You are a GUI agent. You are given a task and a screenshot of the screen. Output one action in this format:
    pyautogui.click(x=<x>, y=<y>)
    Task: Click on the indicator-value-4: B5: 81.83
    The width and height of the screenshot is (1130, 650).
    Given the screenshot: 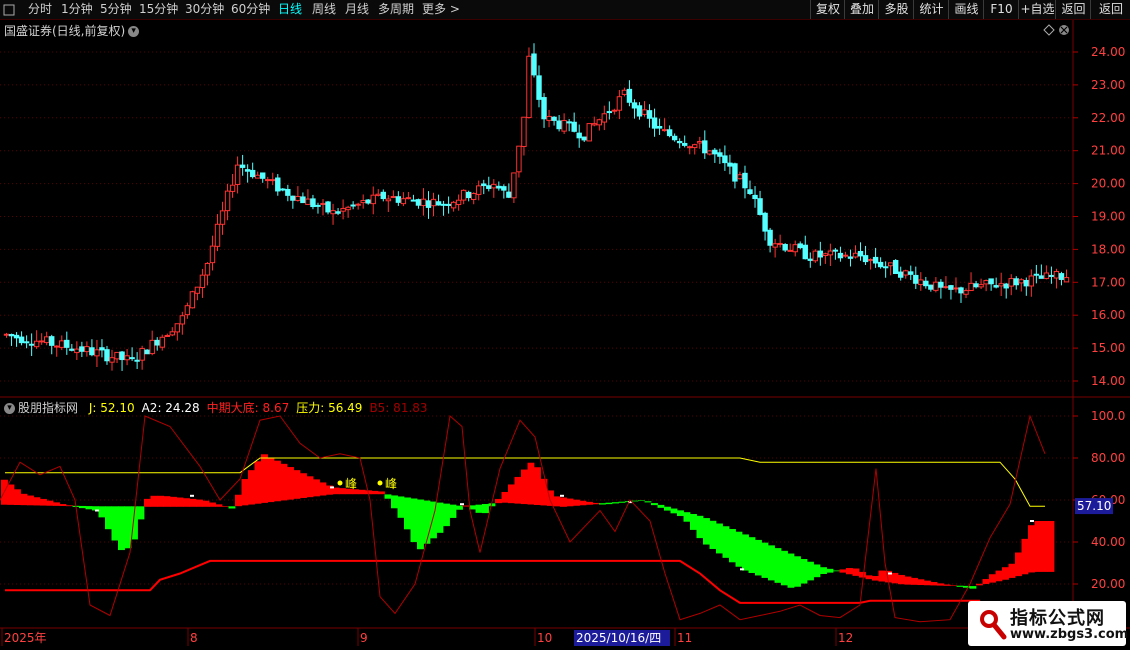 What is the action you would take?
    pyautogui.click(x=398, y=408)
    